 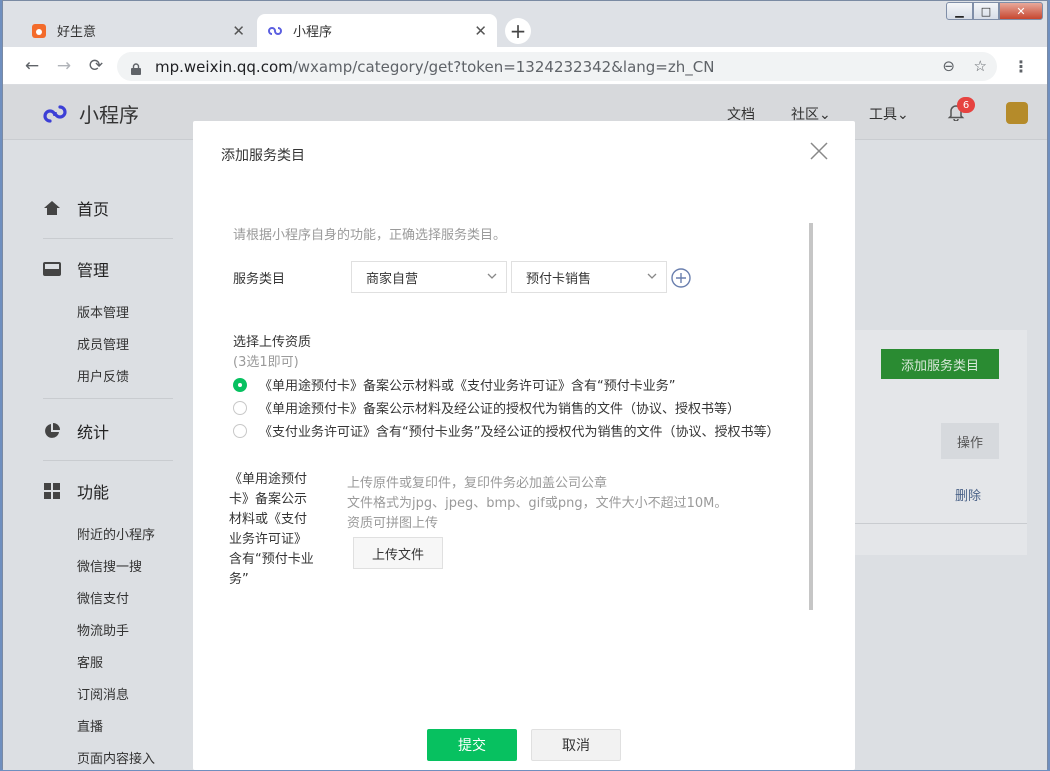 I want to click on cancel-button: 取消, so click(x=576, y=745).